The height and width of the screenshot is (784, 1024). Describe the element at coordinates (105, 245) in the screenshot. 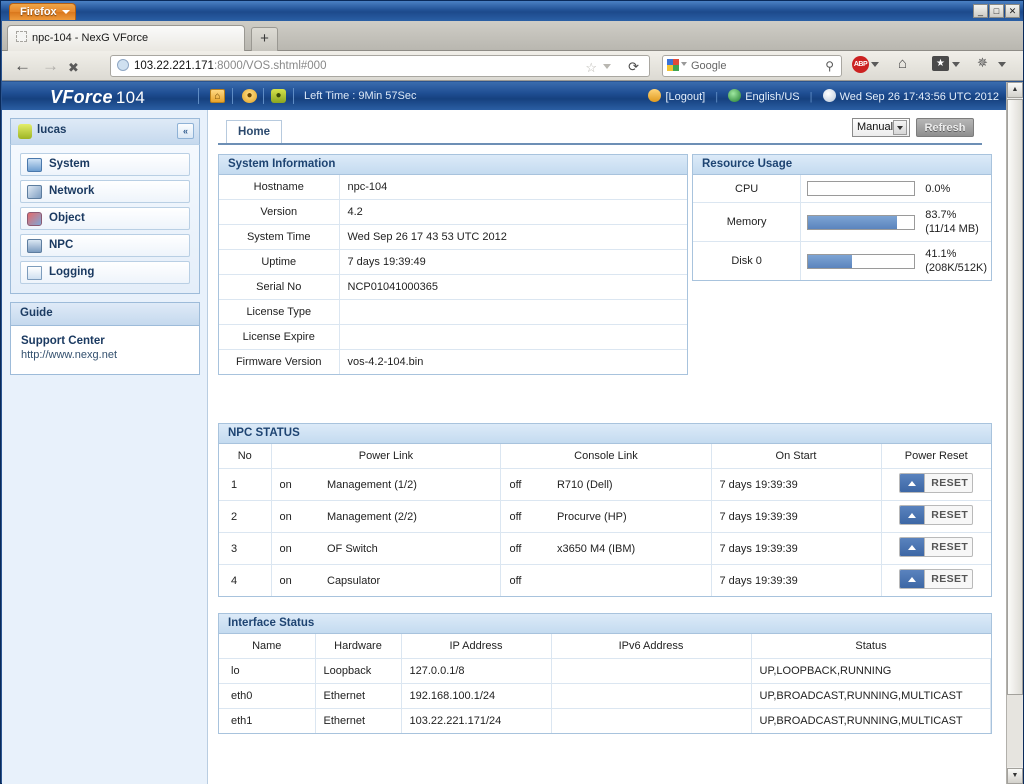

I see `sidebar-item-npc: NPC` at that location.